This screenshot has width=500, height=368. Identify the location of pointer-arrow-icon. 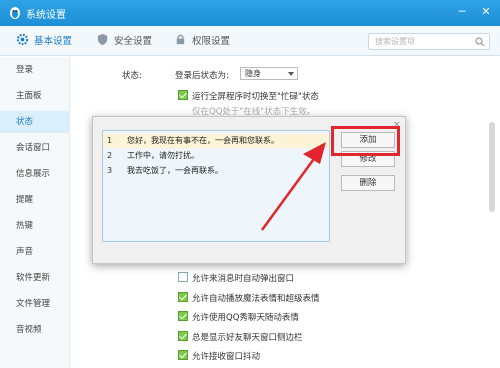
(293, 186).